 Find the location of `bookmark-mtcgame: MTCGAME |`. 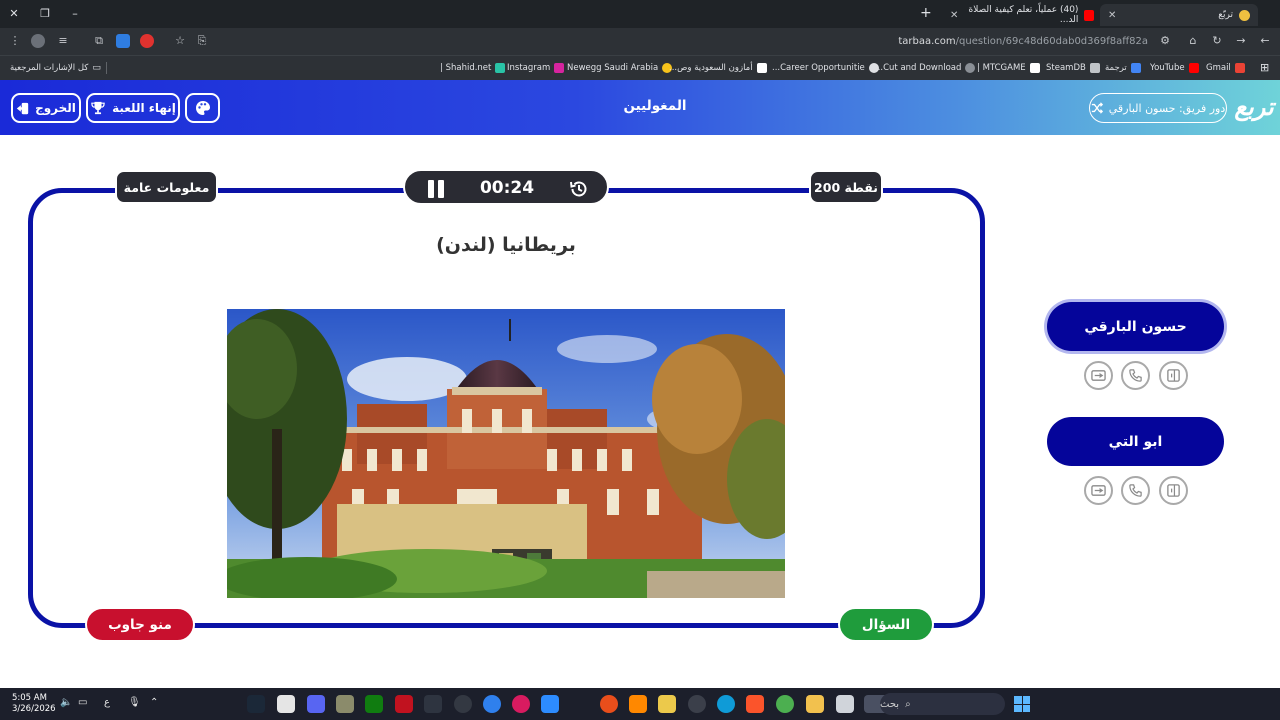

bookmark-mtcgame: MTCGAME | is located at coordinates (1008, 68).